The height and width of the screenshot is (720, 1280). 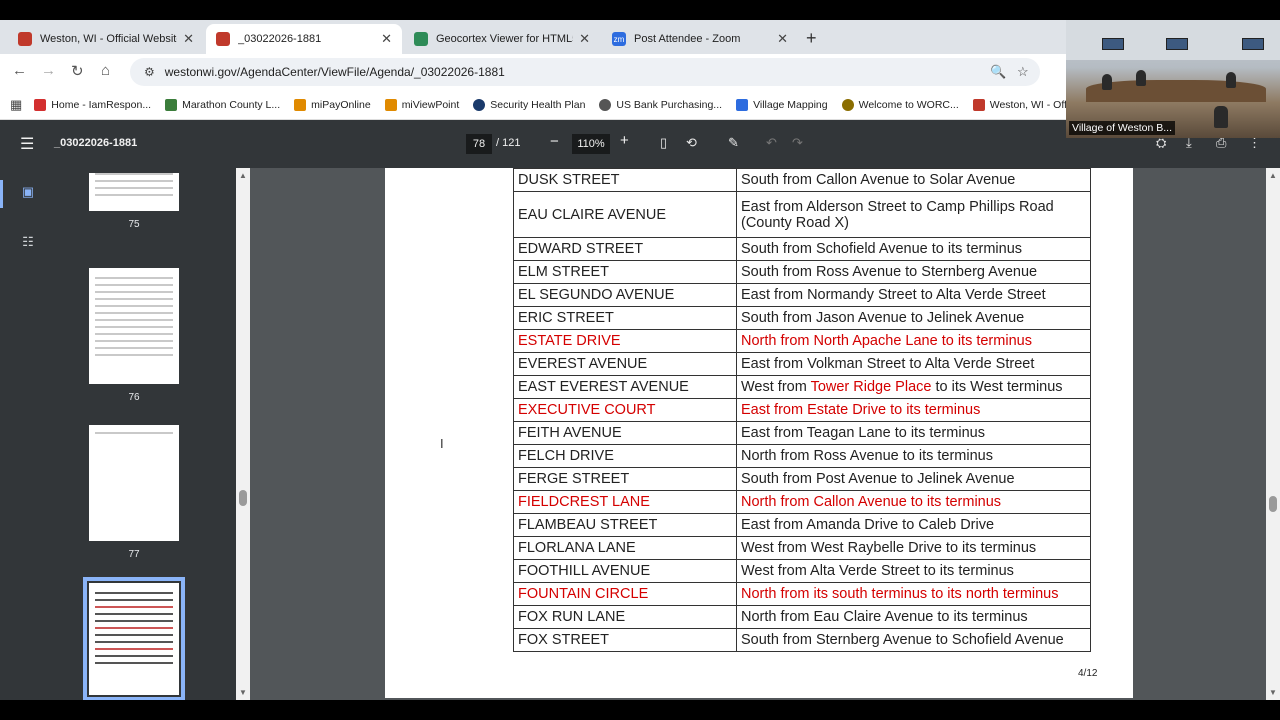 What do you see at coordinates (149, 72) in the screenshot?
I see `site-info-icon: ⚙` at bounding box center [149, 72].